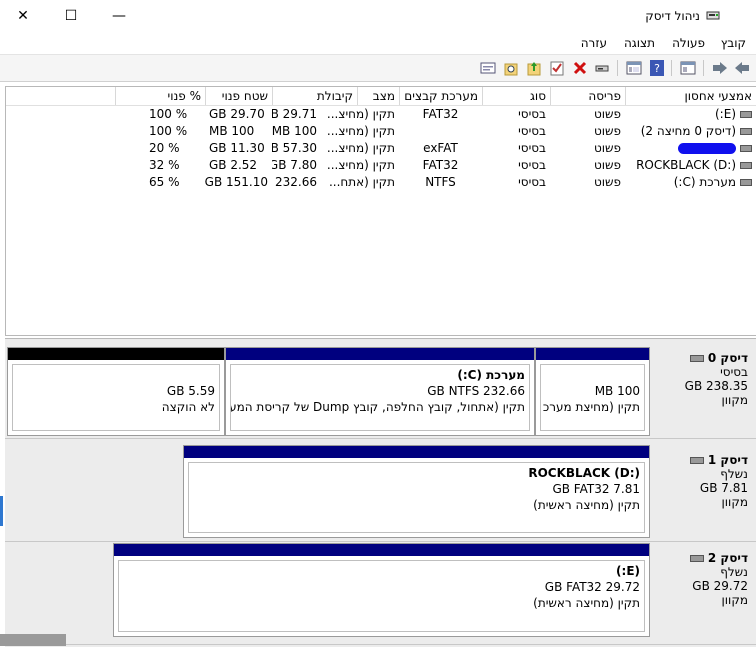 The width and height of the screenshot is (756, 647). I want to click on search-folder-icon, so click(511, 69).